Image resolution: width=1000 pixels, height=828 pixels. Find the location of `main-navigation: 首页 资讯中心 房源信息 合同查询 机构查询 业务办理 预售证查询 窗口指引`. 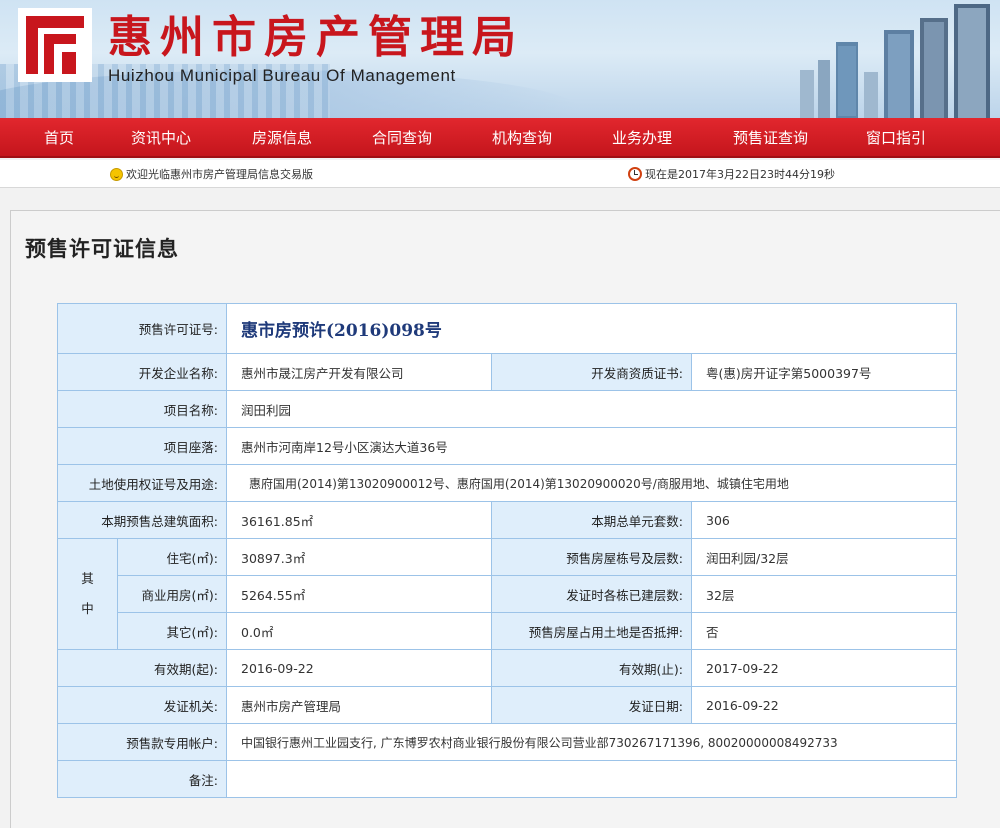

main-navigation: 首页 资讯中心 房源信息 合同查询 机构查询 业务办理 预售证查询 窗口指引 is located at coordinates (500, 138).